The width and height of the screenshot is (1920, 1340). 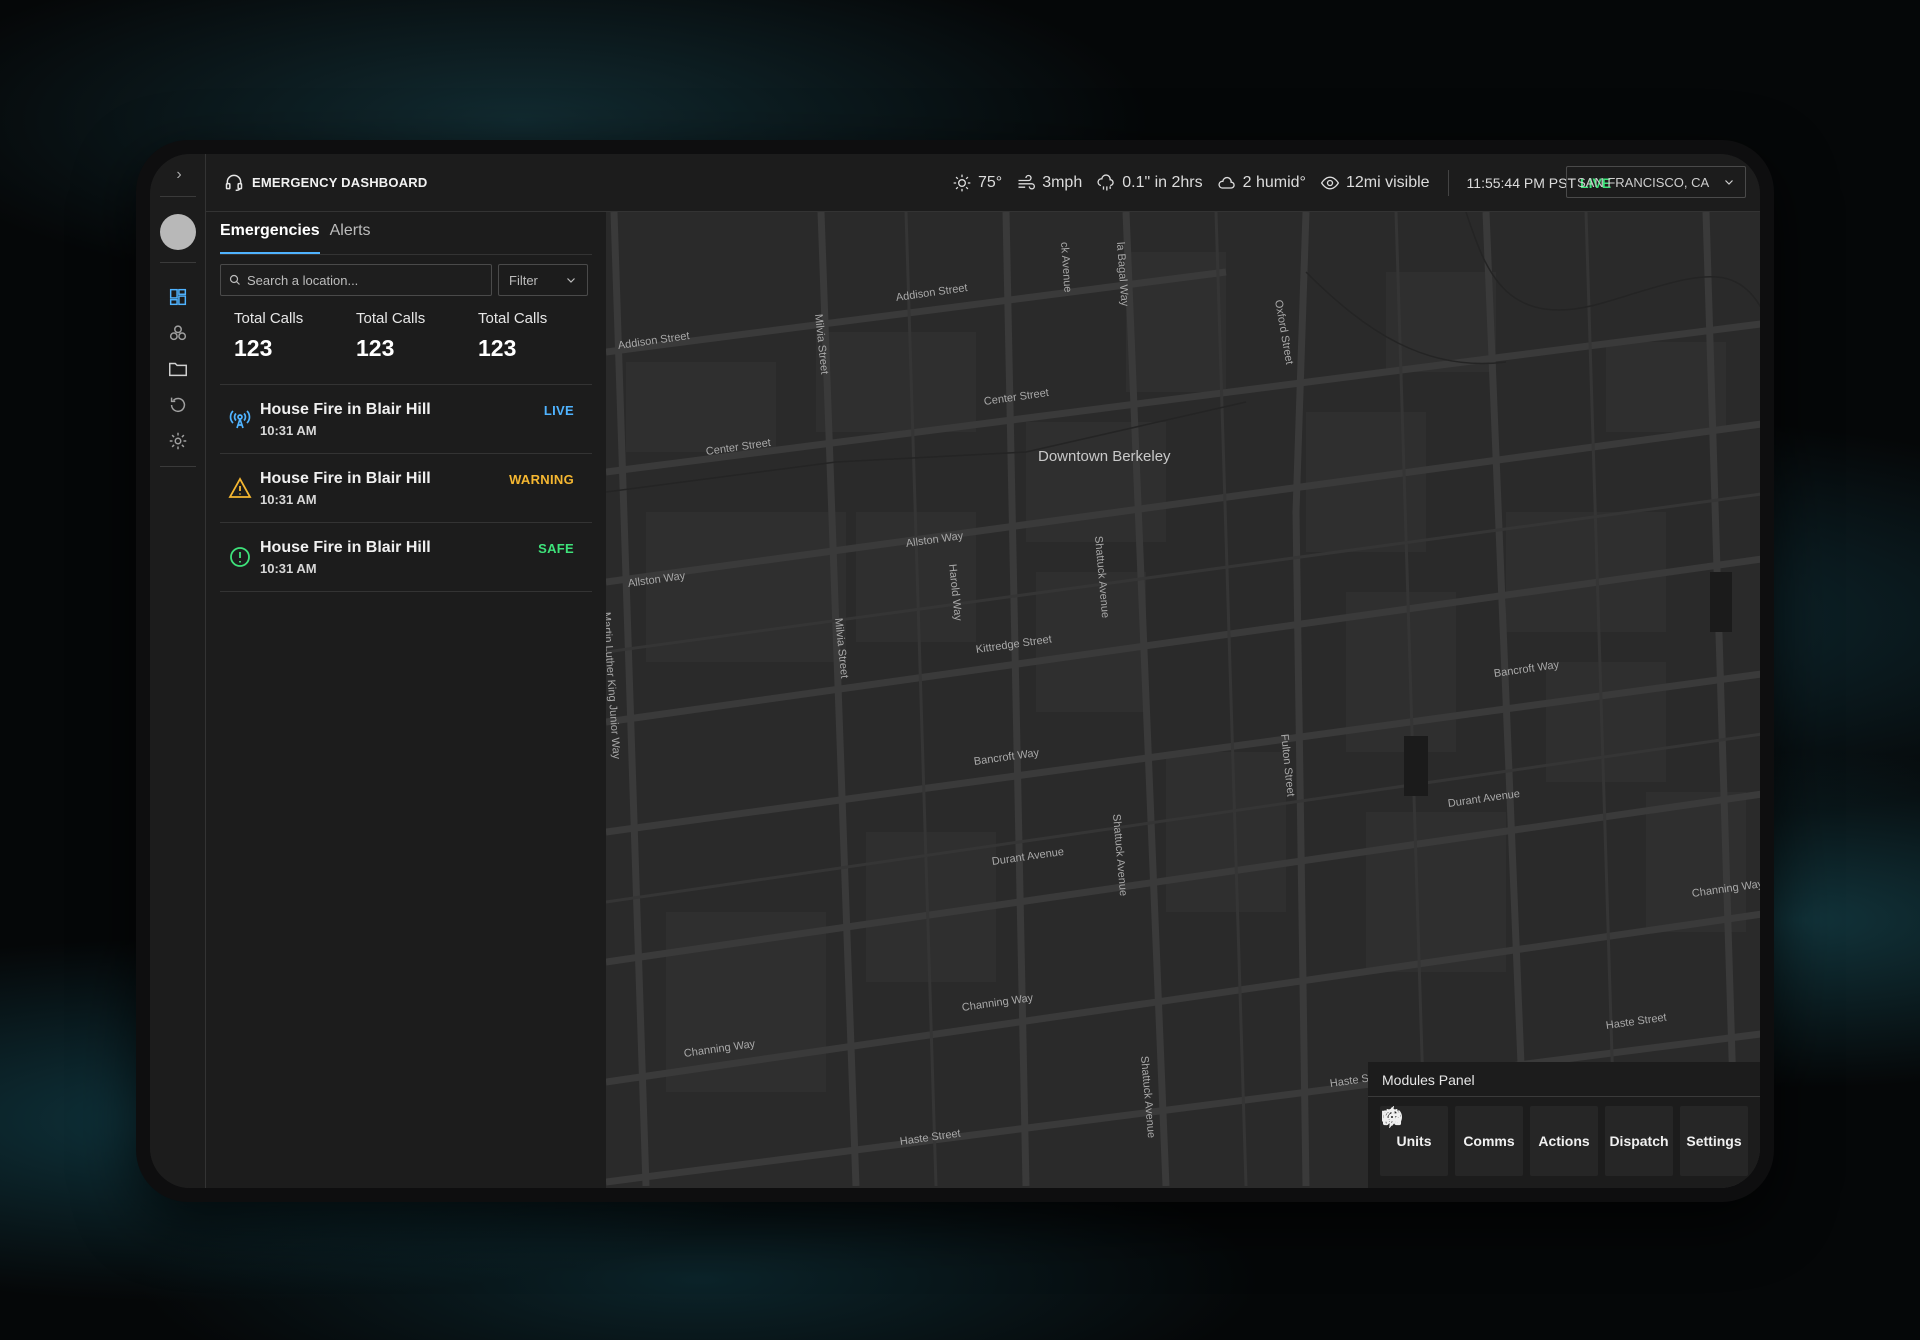 What do you see at coordinates (1162, 182) in the screenshot?
I see `rain-value: 0.1" in 2hrs` at bounding box center [1162, 182].